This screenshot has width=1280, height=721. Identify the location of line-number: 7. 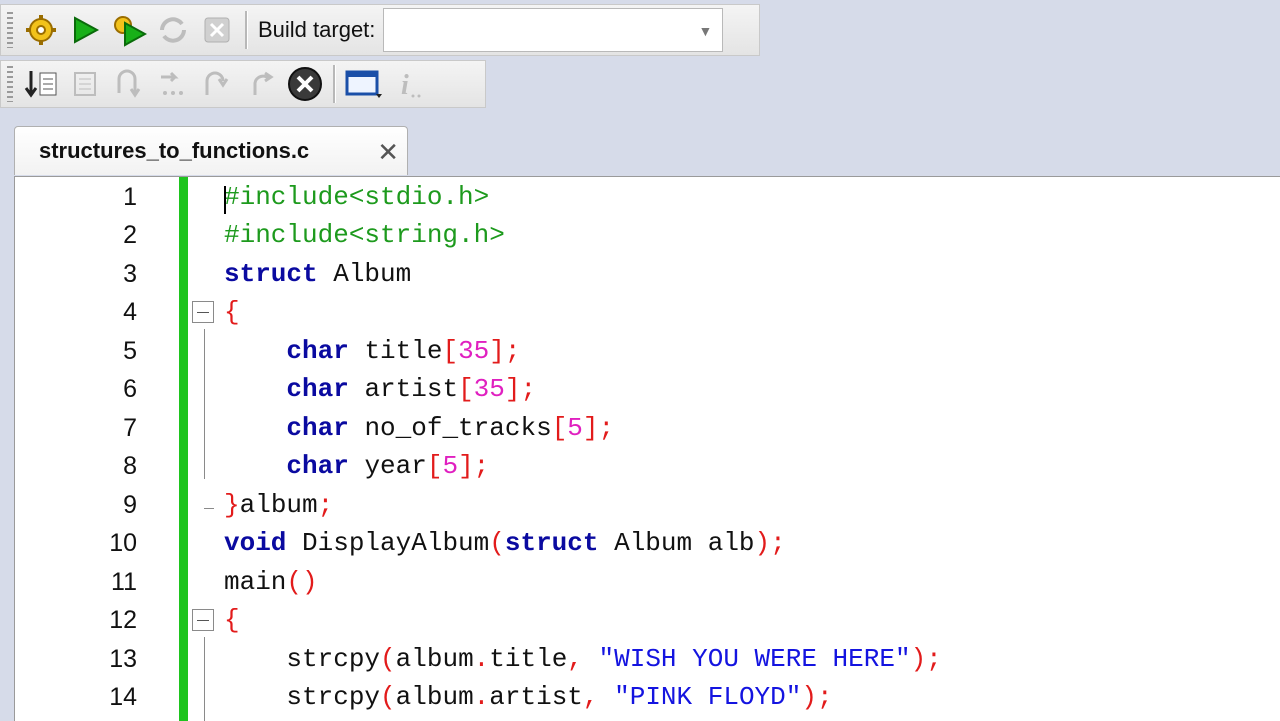
(130, 428).